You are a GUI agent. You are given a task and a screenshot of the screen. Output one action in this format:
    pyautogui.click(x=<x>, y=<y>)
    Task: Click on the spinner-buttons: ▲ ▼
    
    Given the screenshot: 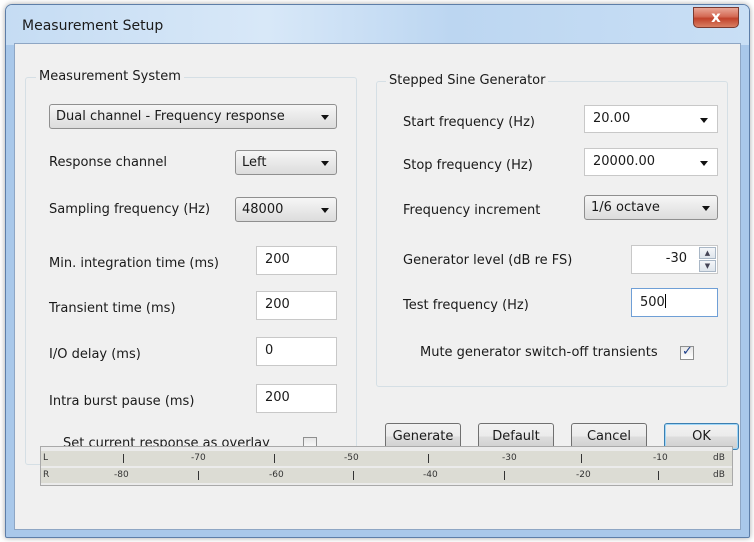 What is the action you would take?
    pyautogui.click(x=707, y=259)
    